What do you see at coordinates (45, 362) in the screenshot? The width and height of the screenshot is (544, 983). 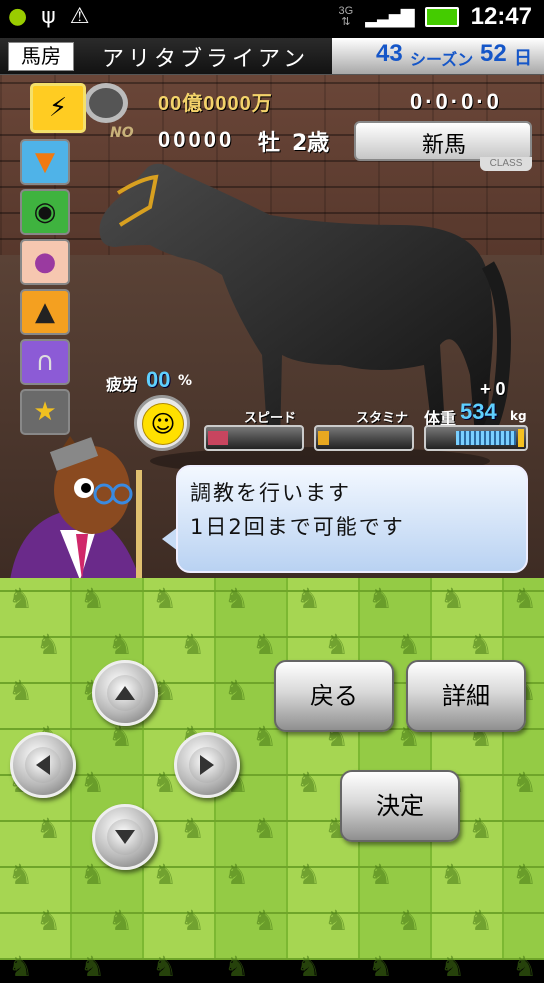 I see `horseshoe-icon: ∩` at bounding box center [45, 362].